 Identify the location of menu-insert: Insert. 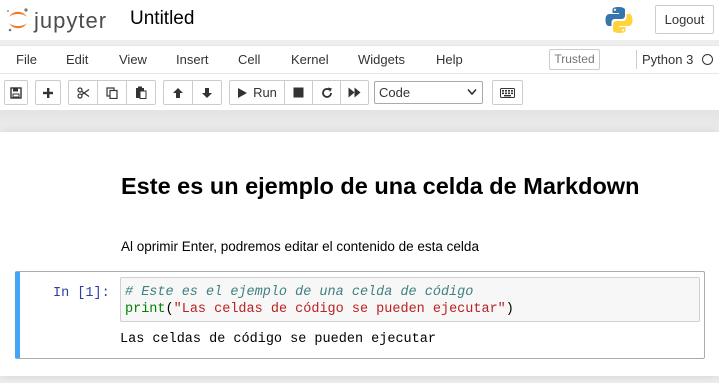
(192, 59).